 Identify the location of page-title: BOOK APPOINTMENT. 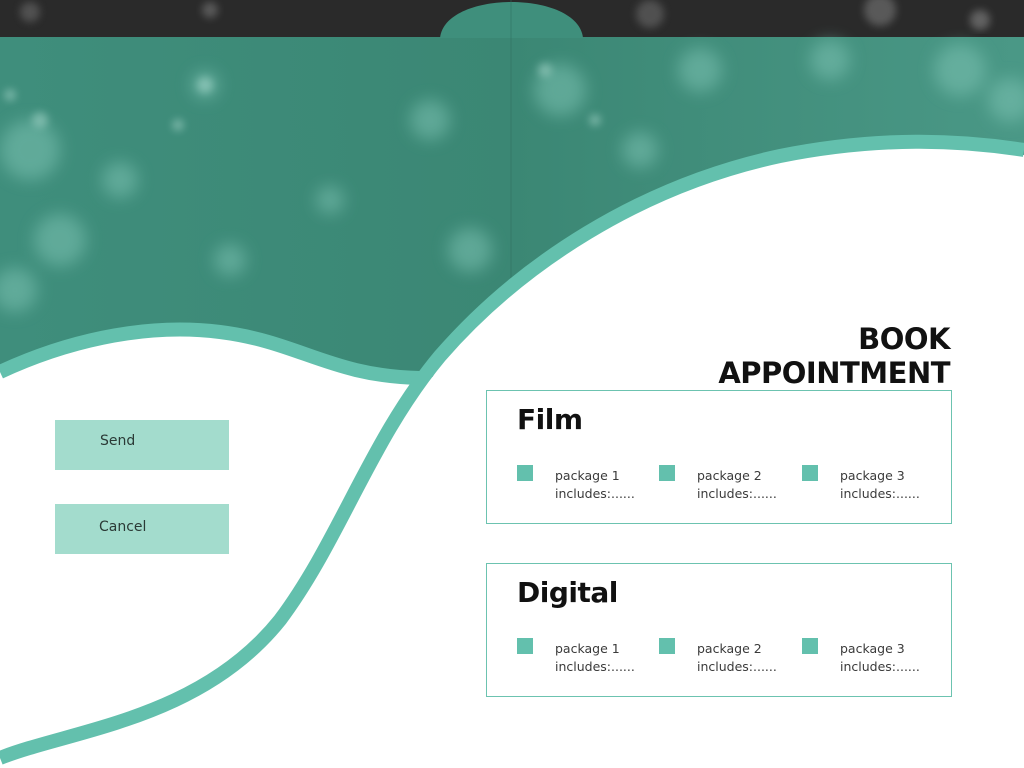
(834, 356).